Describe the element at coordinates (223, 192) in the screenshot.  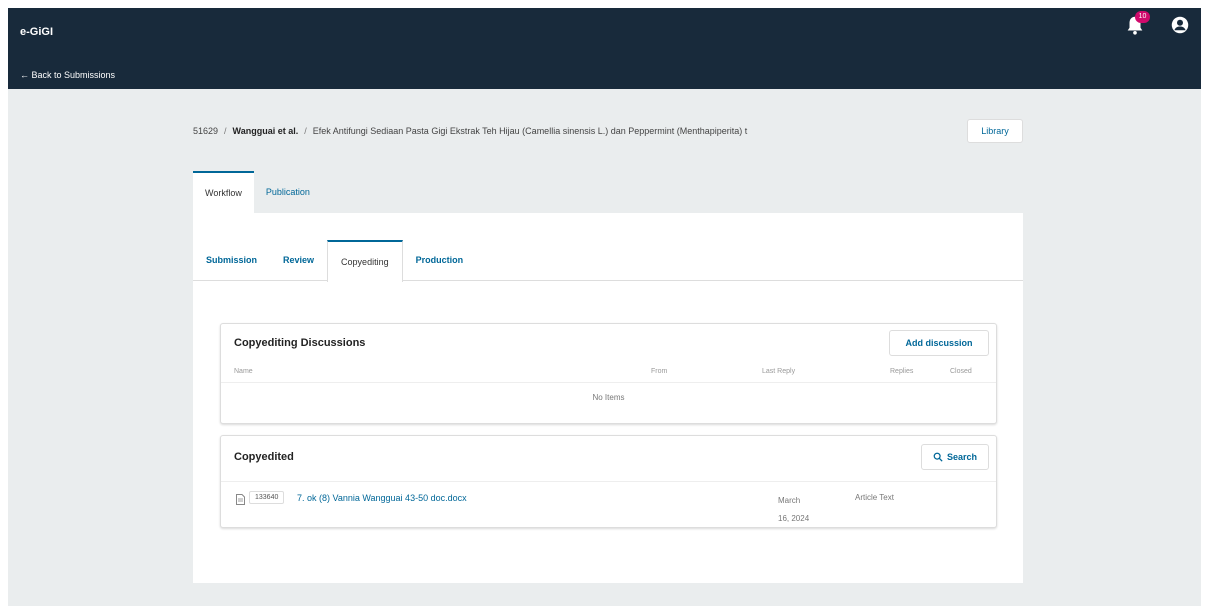
I see `tab-workflow: Workflow` at that location.